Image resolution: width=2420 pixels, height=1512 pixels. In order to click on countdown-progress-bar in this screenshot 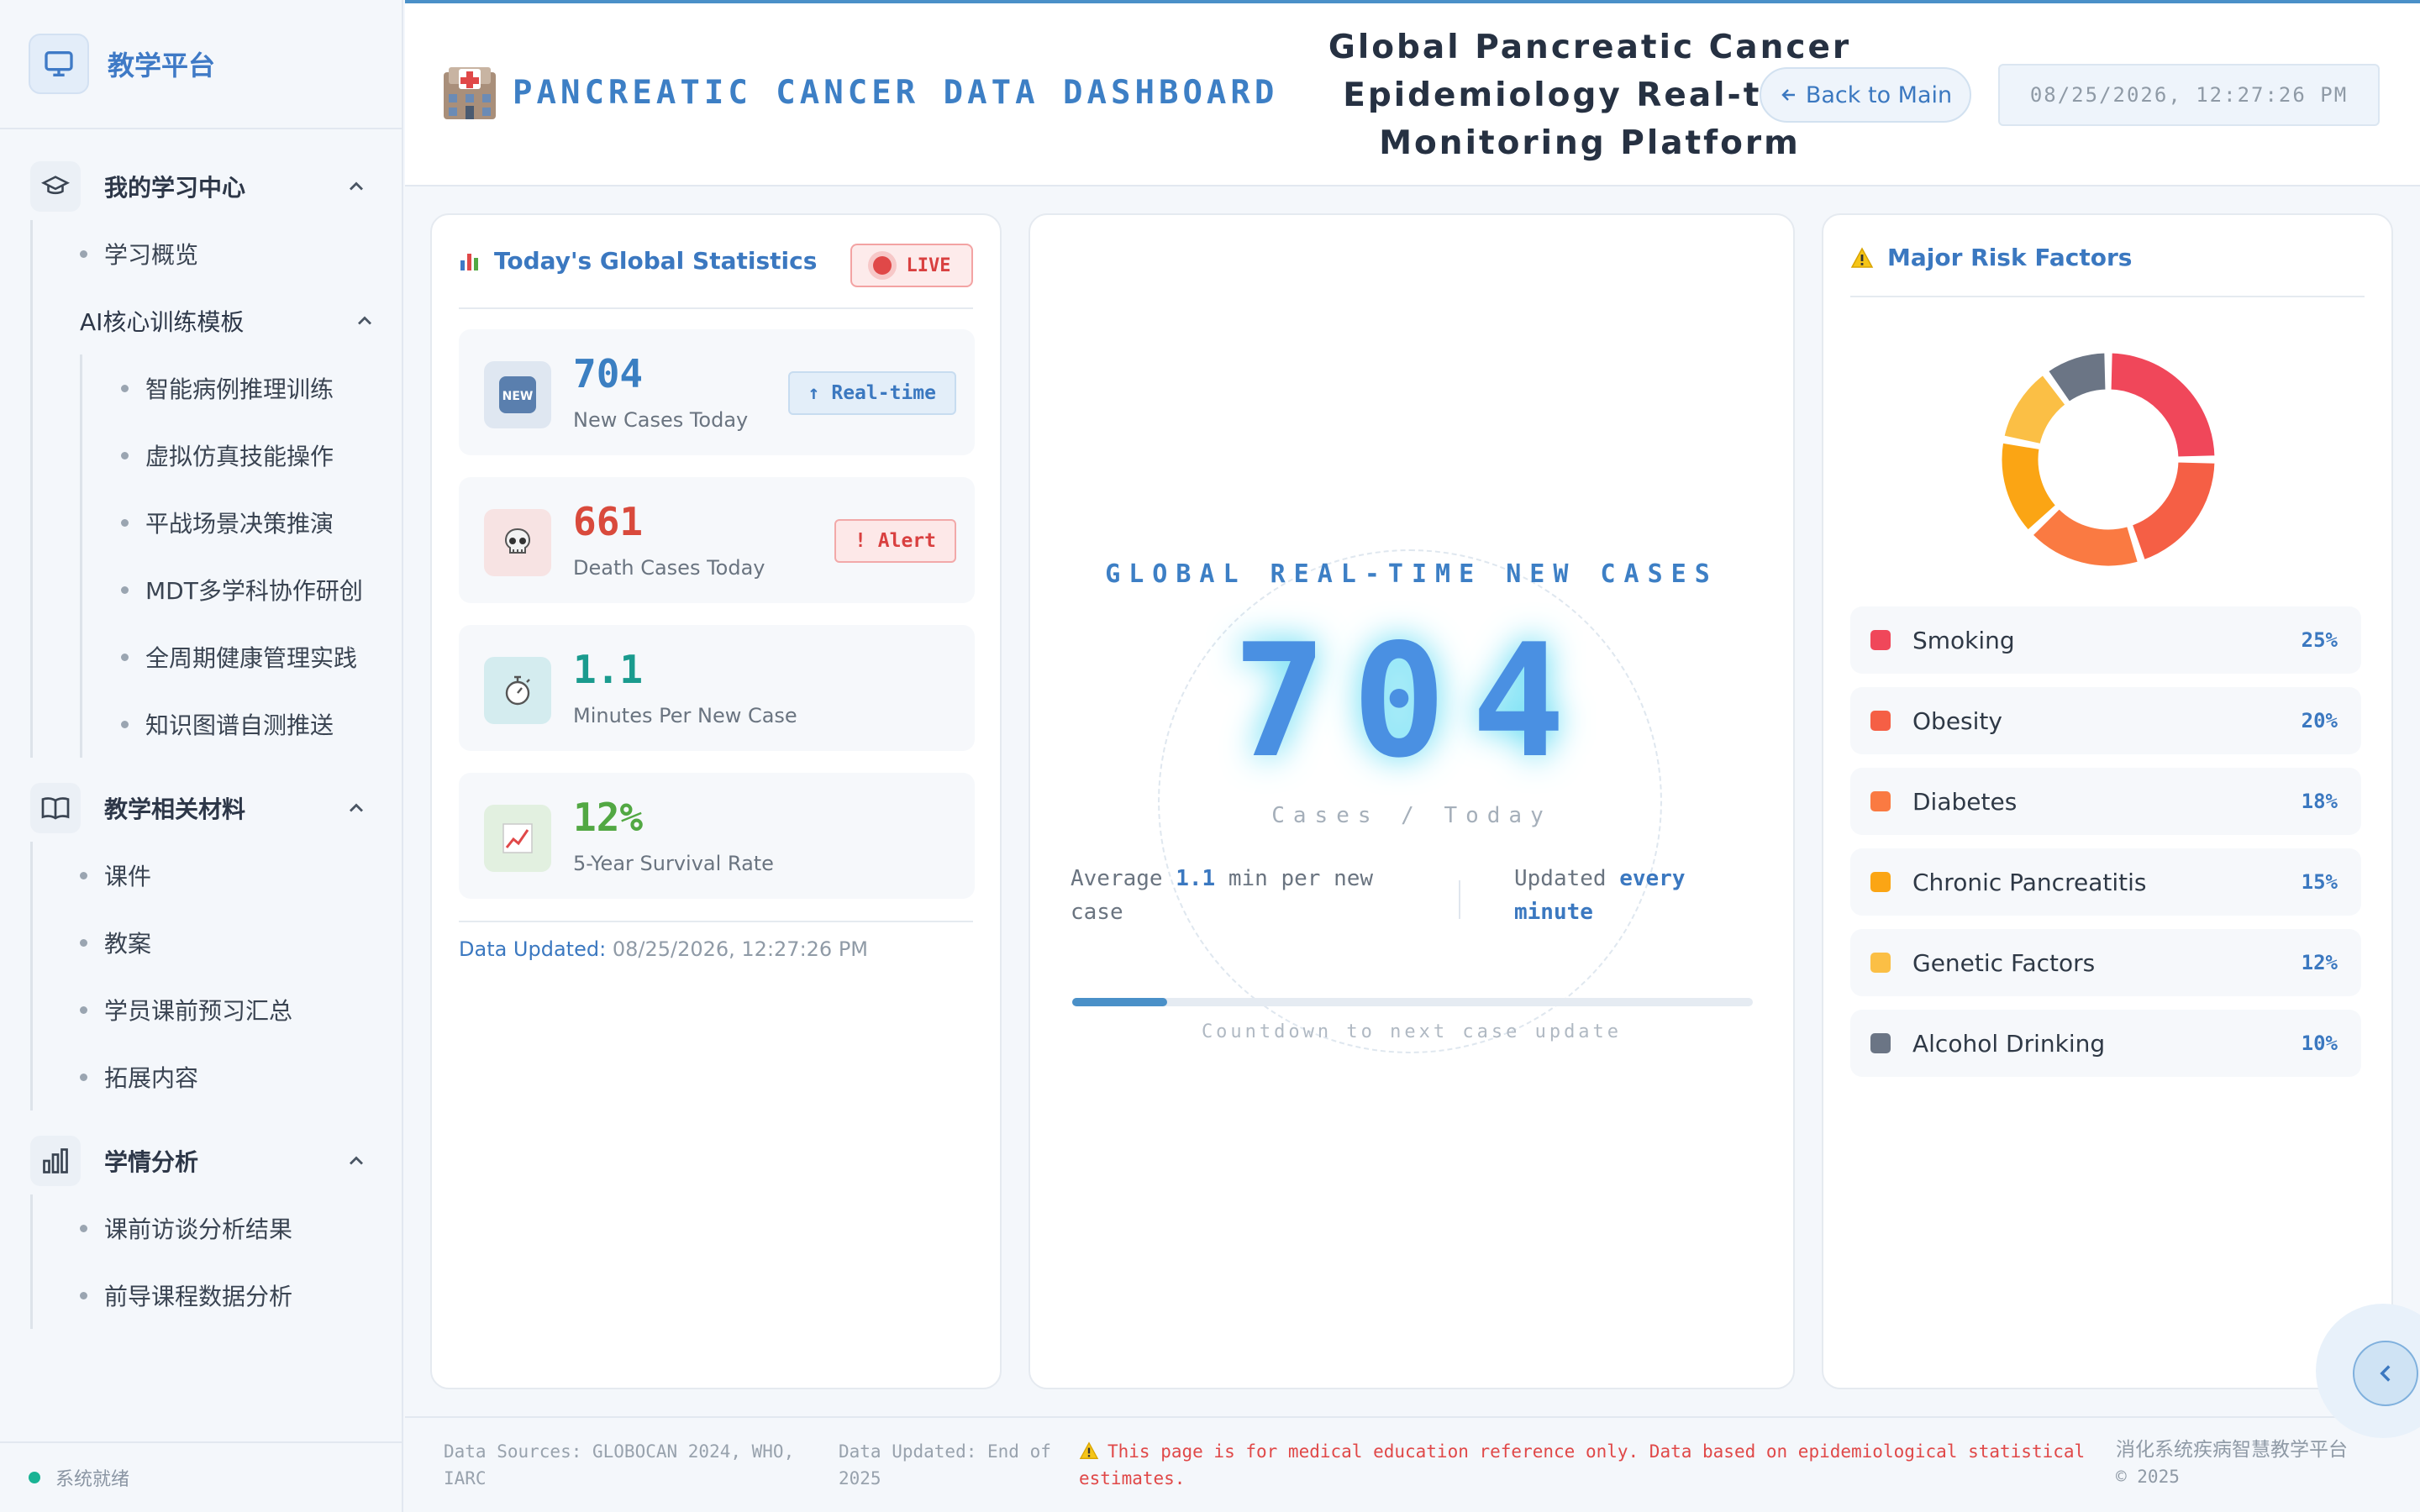, I will do `click(1412, 1002)`.